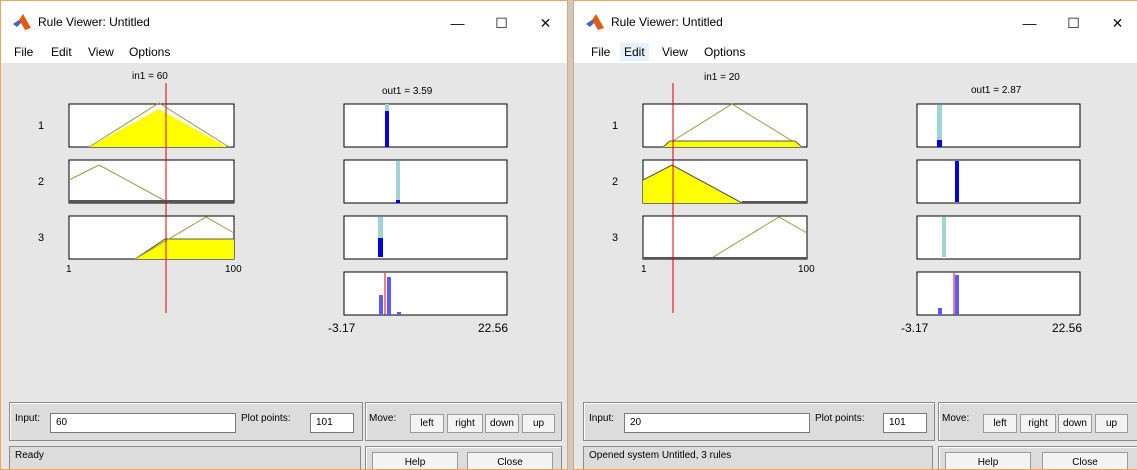 The width and height of the screenshot is (1137, 470). Describe the element at coordinates (758, 457) in the screenshot. I see `status-bar: Opened system Untitled, 3 rules` at that location.